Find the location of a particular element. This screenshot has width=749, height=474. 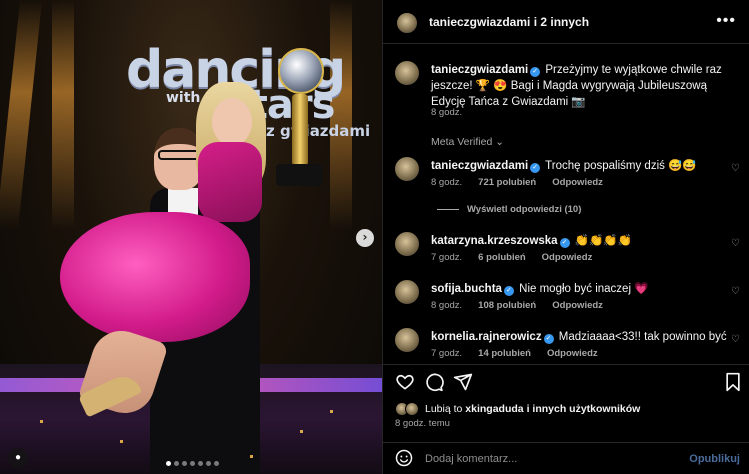

comment-composer: Opublikuj is located at coordinates (566, 458).